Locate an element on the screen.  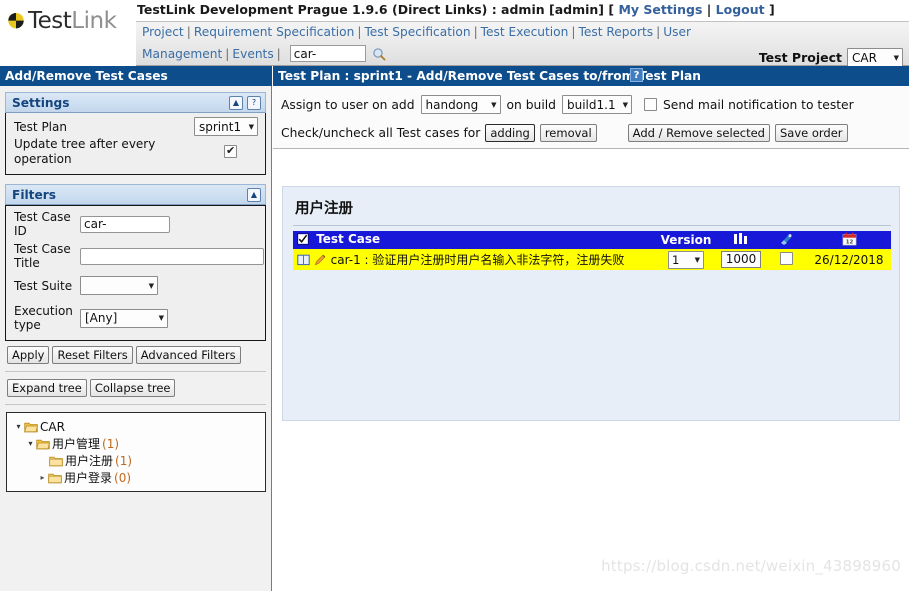
tree-node-car: ▾ CAR is located at coordinates (136, 426).